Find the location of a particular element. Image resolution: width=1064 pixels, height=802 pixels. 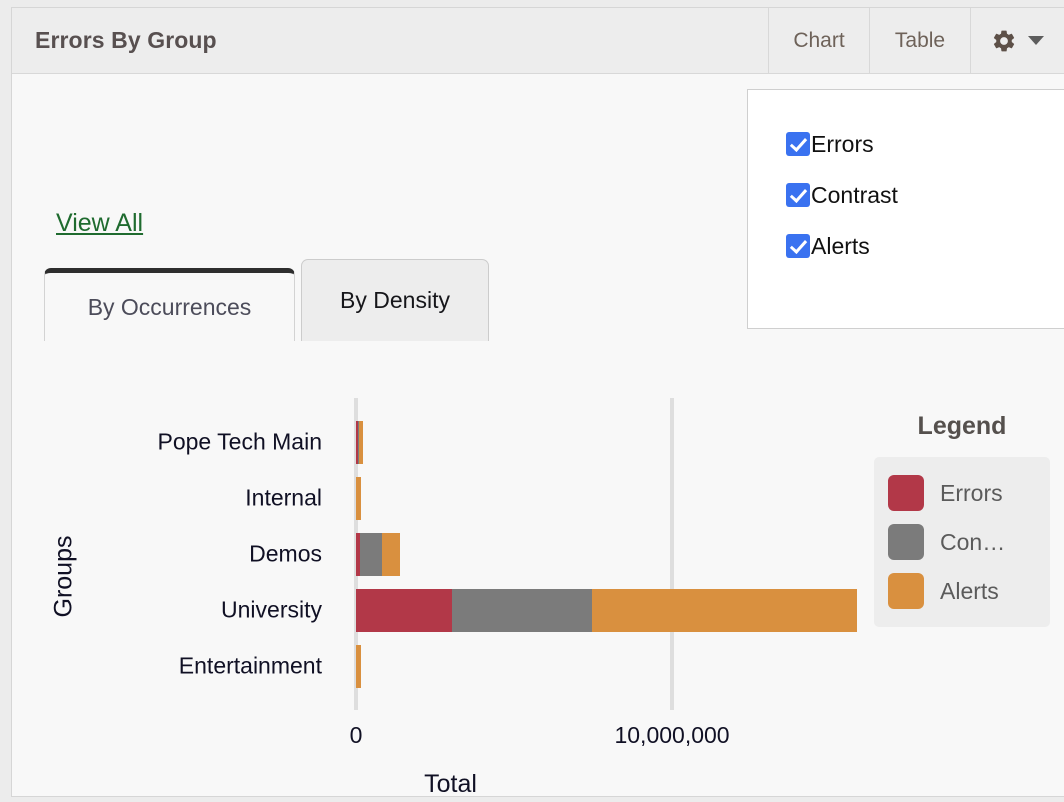

y-axis-tick: Entertainment is located at coordinates (250, 665).